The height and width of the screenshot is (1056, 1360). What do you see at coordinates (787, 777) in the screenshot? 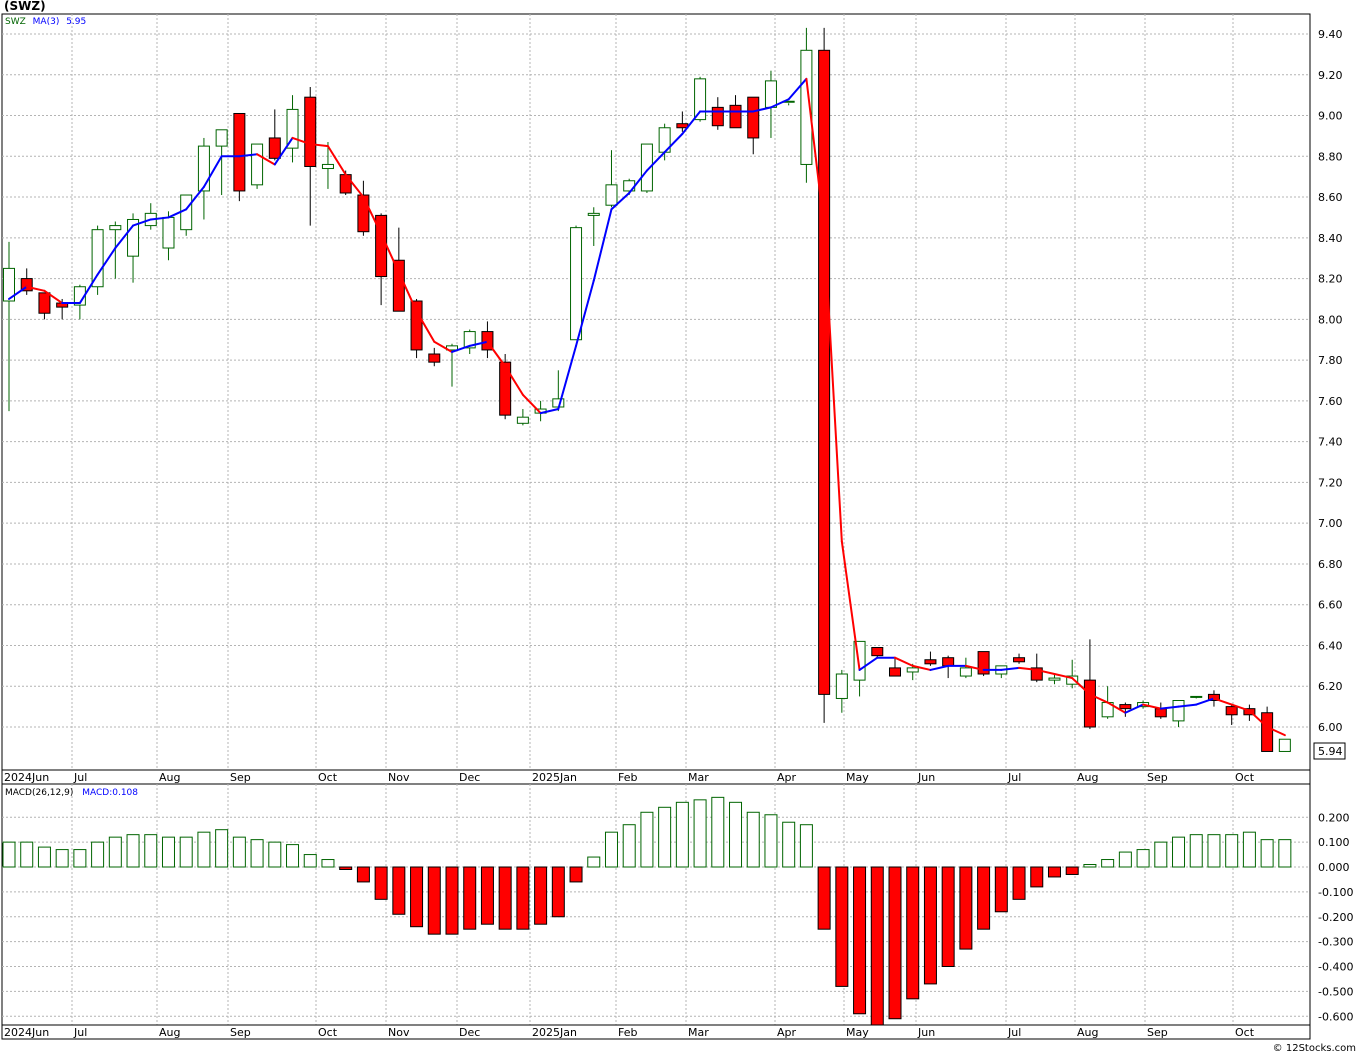
I see `price-month-label: Apr` at bounding box center [787, 777].